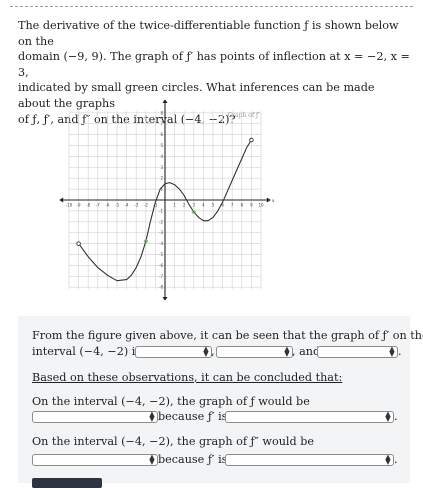 The width and height of the screenshot is (423, 488). What do you see at coordinates (161, 287) in the screenshot?
I see `y-tick-label: -8` at bounding box center [161, 287].